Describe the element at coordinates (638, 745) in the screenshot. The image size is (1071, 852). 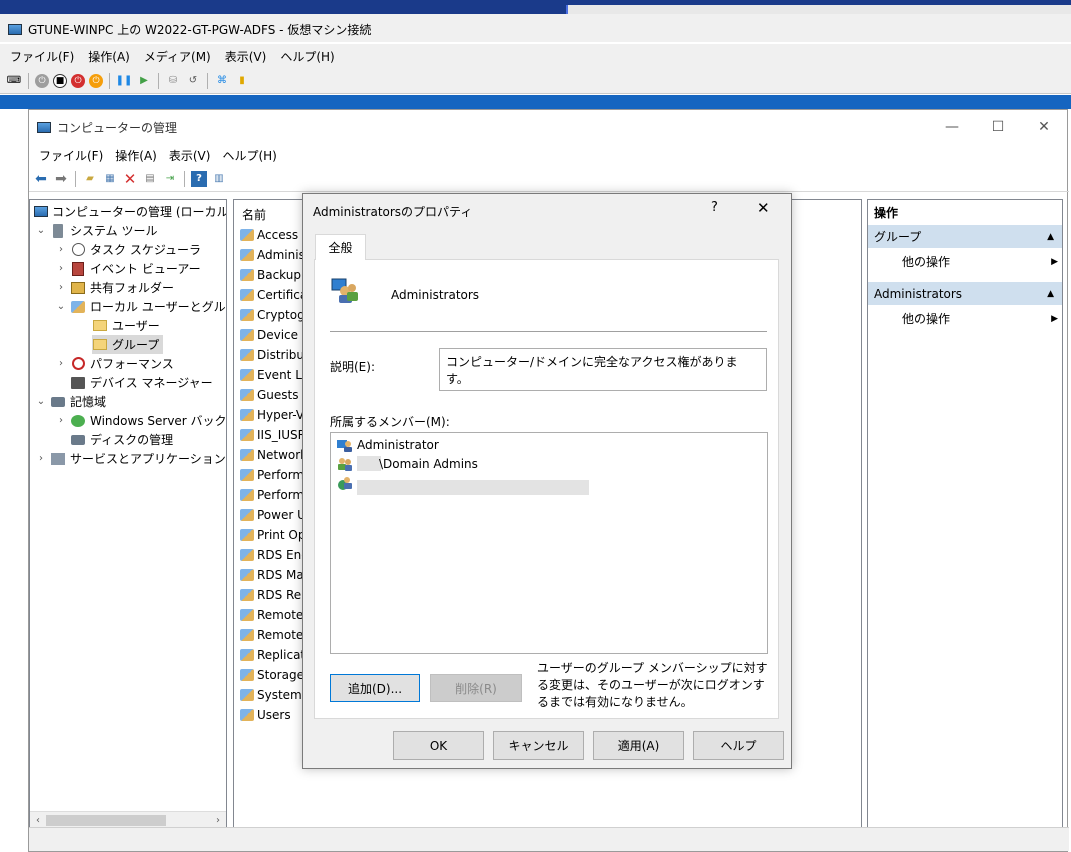
I see `apply-button: 適用(A)` at that location.